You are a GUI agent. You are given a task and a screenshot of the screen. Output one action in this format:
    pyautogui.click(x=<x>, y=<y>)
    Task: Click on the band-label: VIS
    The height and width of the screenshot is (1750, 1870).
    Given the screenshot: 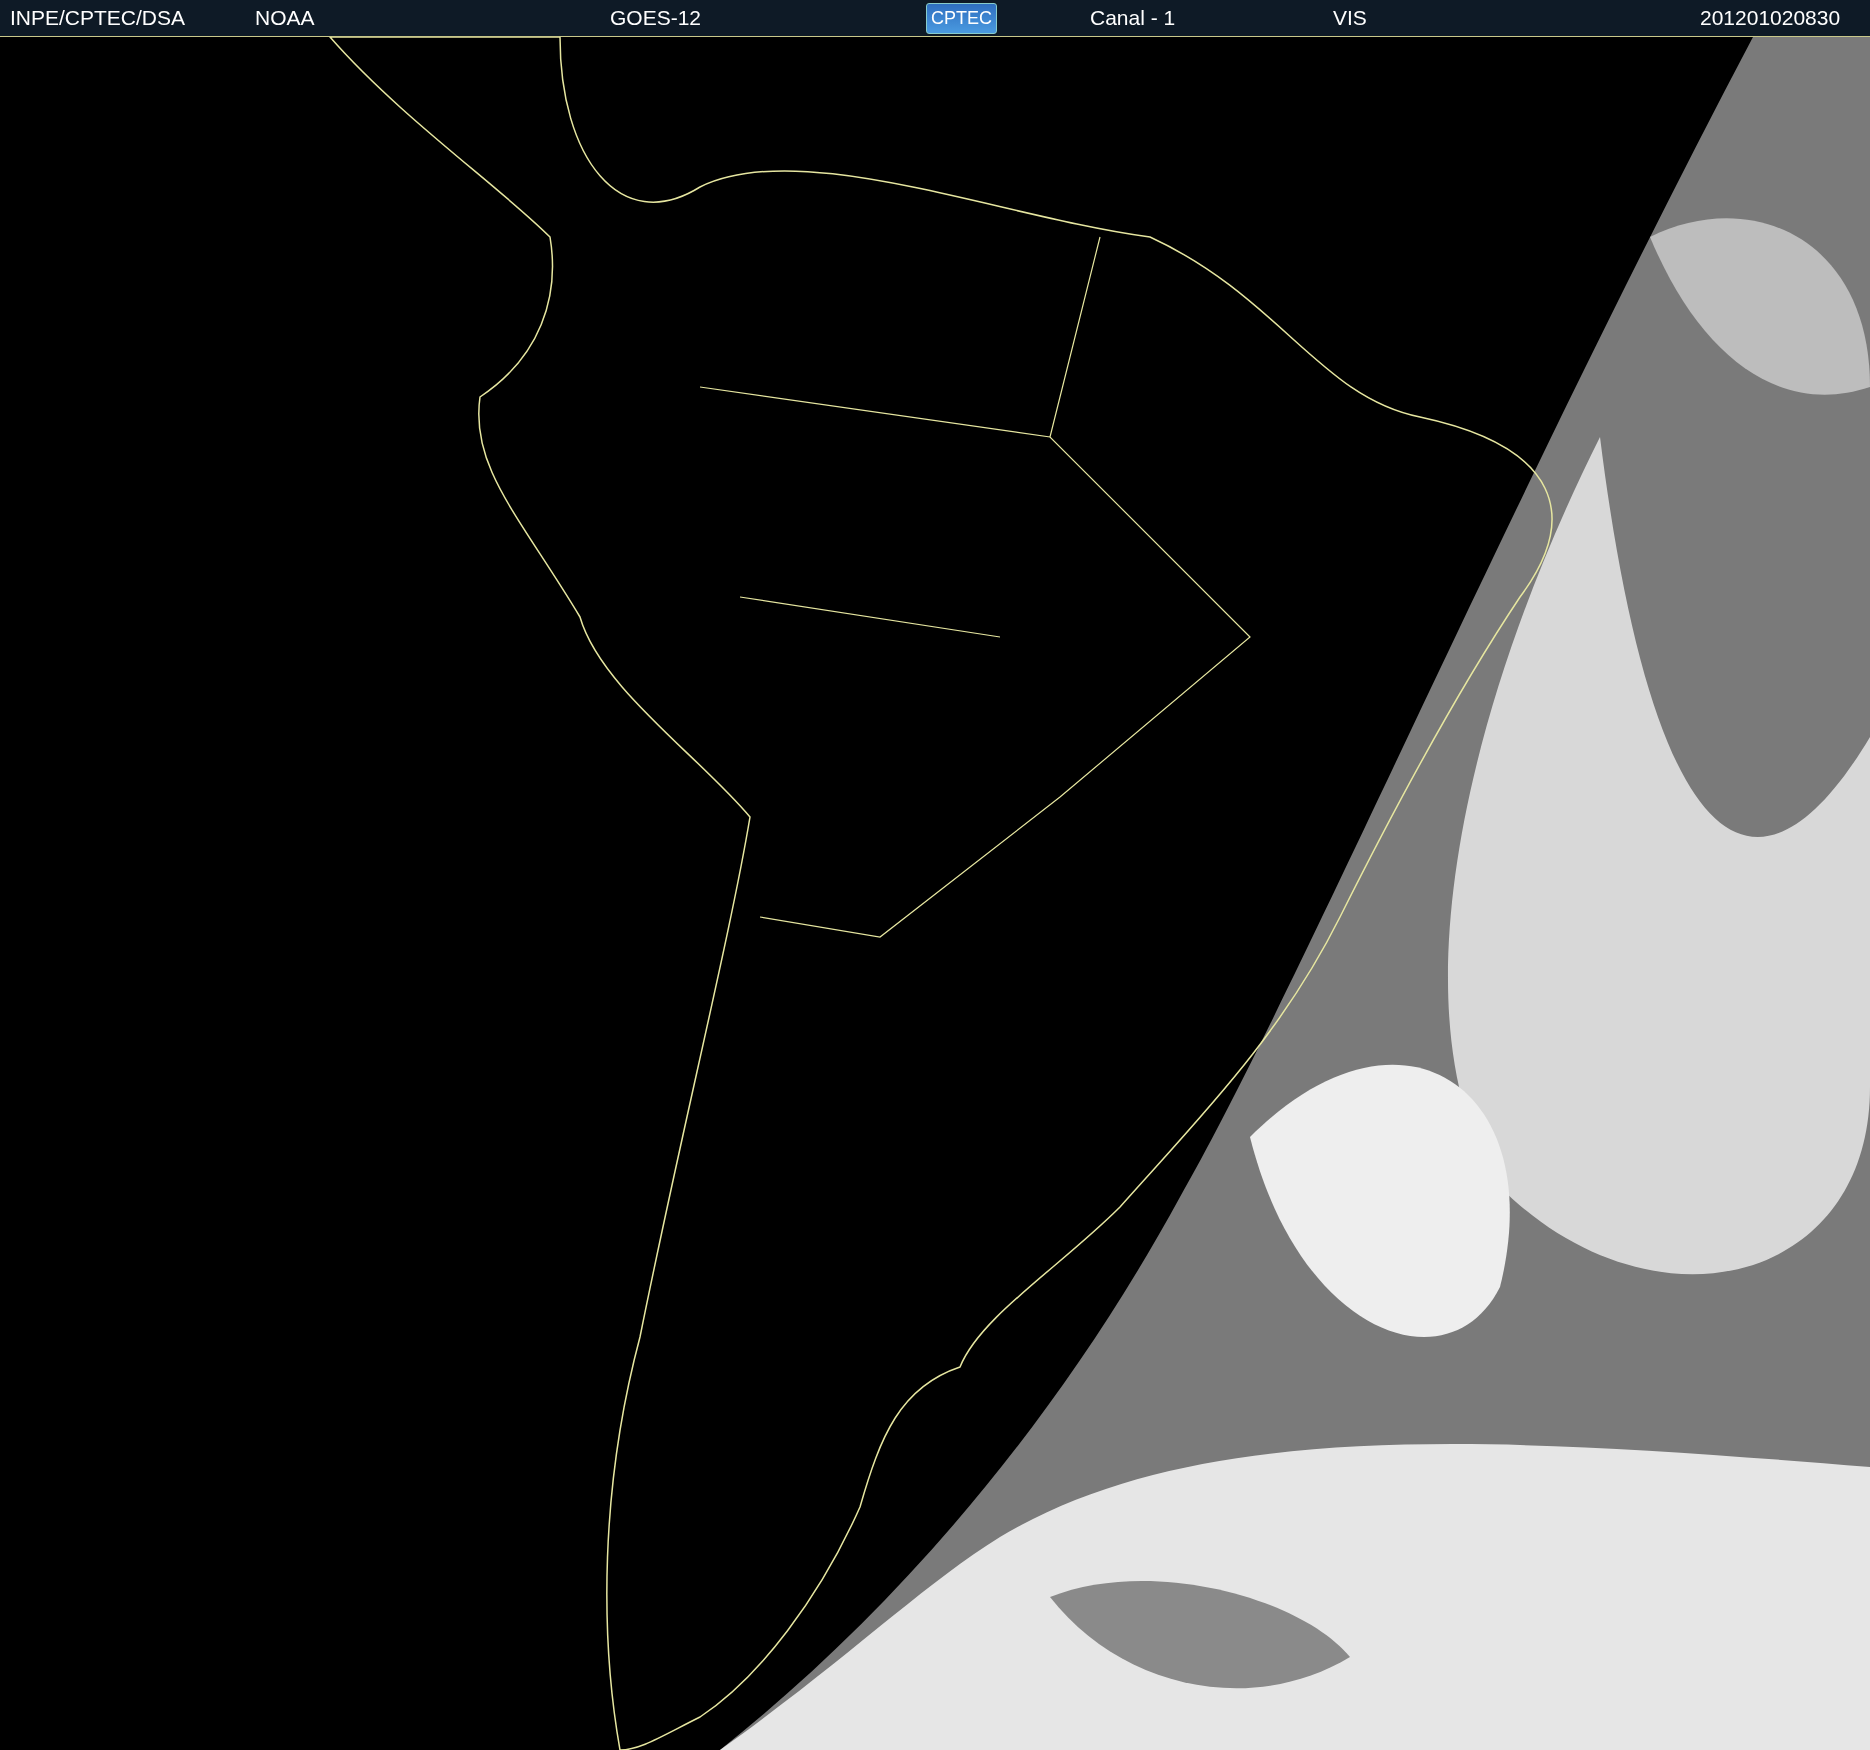 What is the action you would take?
    pyautogui.click(x=1350, y=18)
    